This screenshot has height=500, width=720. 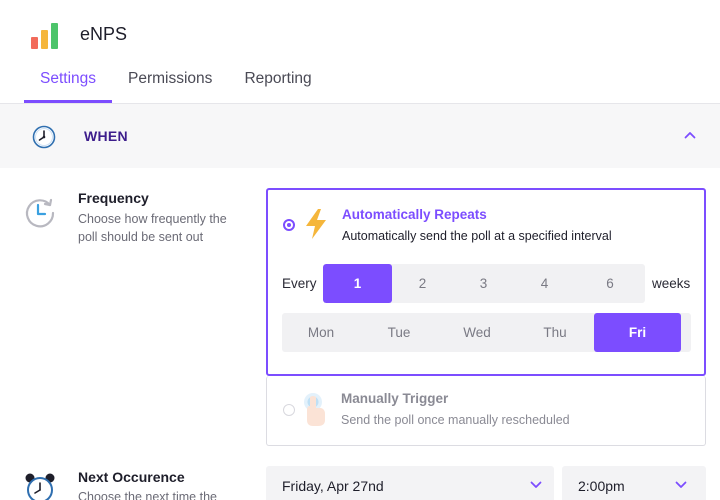 What do you see at coordinates (299, 283) in the screenshot?
I see `every-label: Every` at bounding box center [299, 283].